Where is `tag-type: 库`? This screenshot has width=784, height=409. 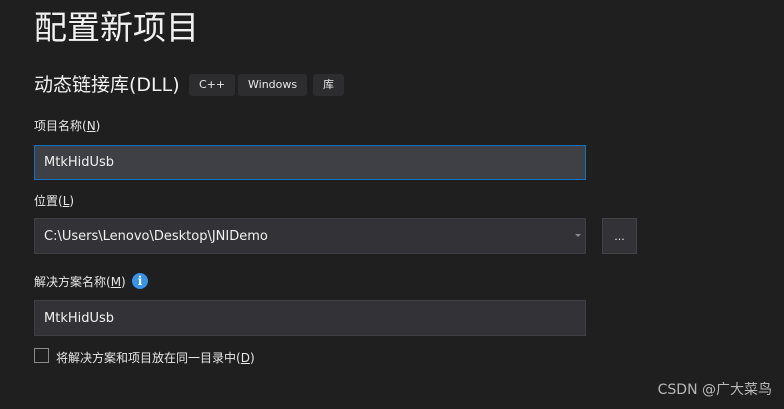 tag-type: 库 is located at coordinates (328, 85).